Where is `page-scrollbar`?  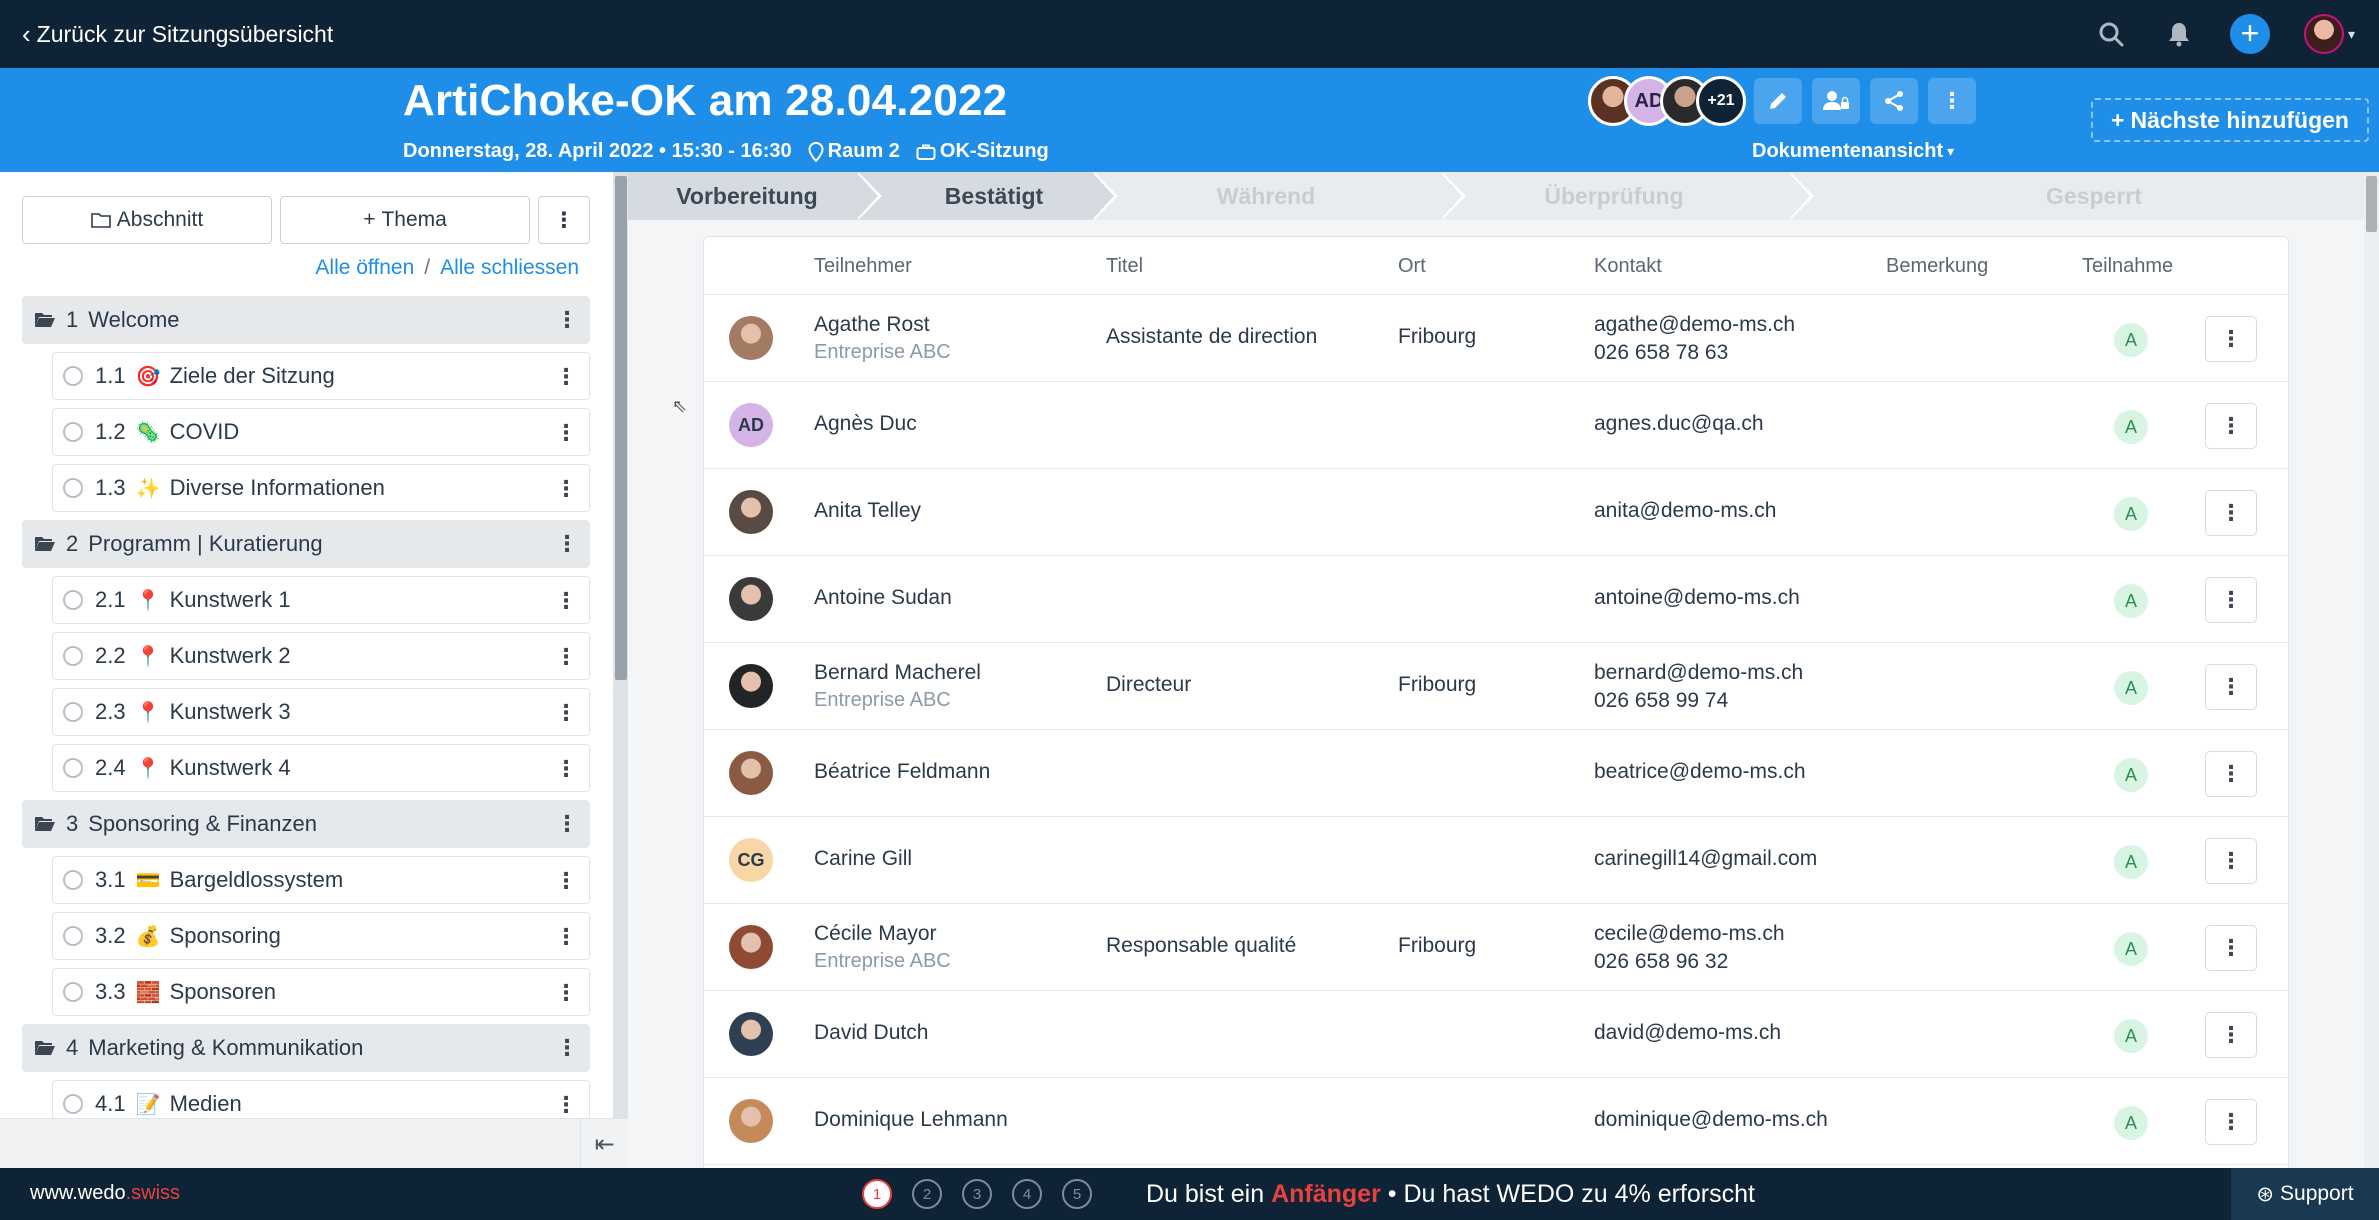
page-scrollbar is located at coordinates (2371, 670).